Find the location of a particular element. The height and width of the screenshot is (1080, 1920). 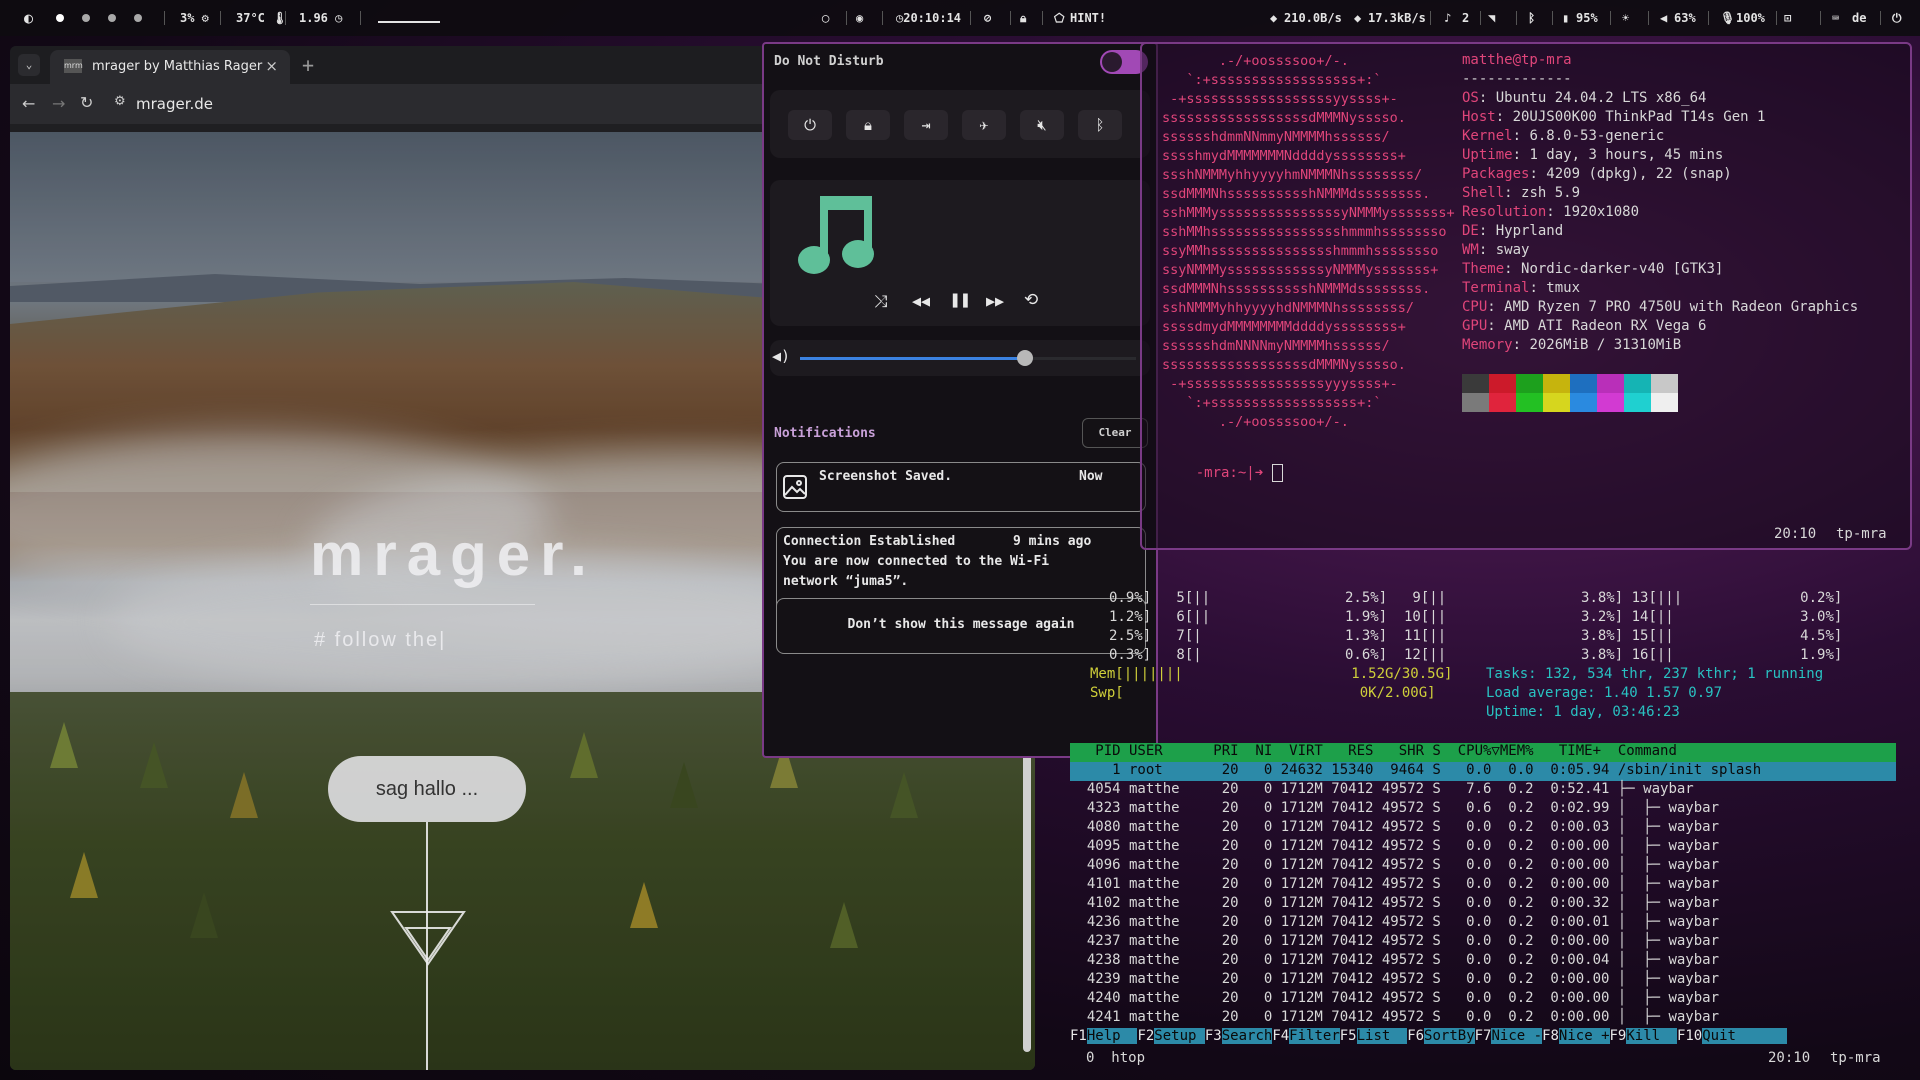

ascii-line: sssshmydMMMMMMMNddddyssssssss+ is located at coordinates (1284, 156).